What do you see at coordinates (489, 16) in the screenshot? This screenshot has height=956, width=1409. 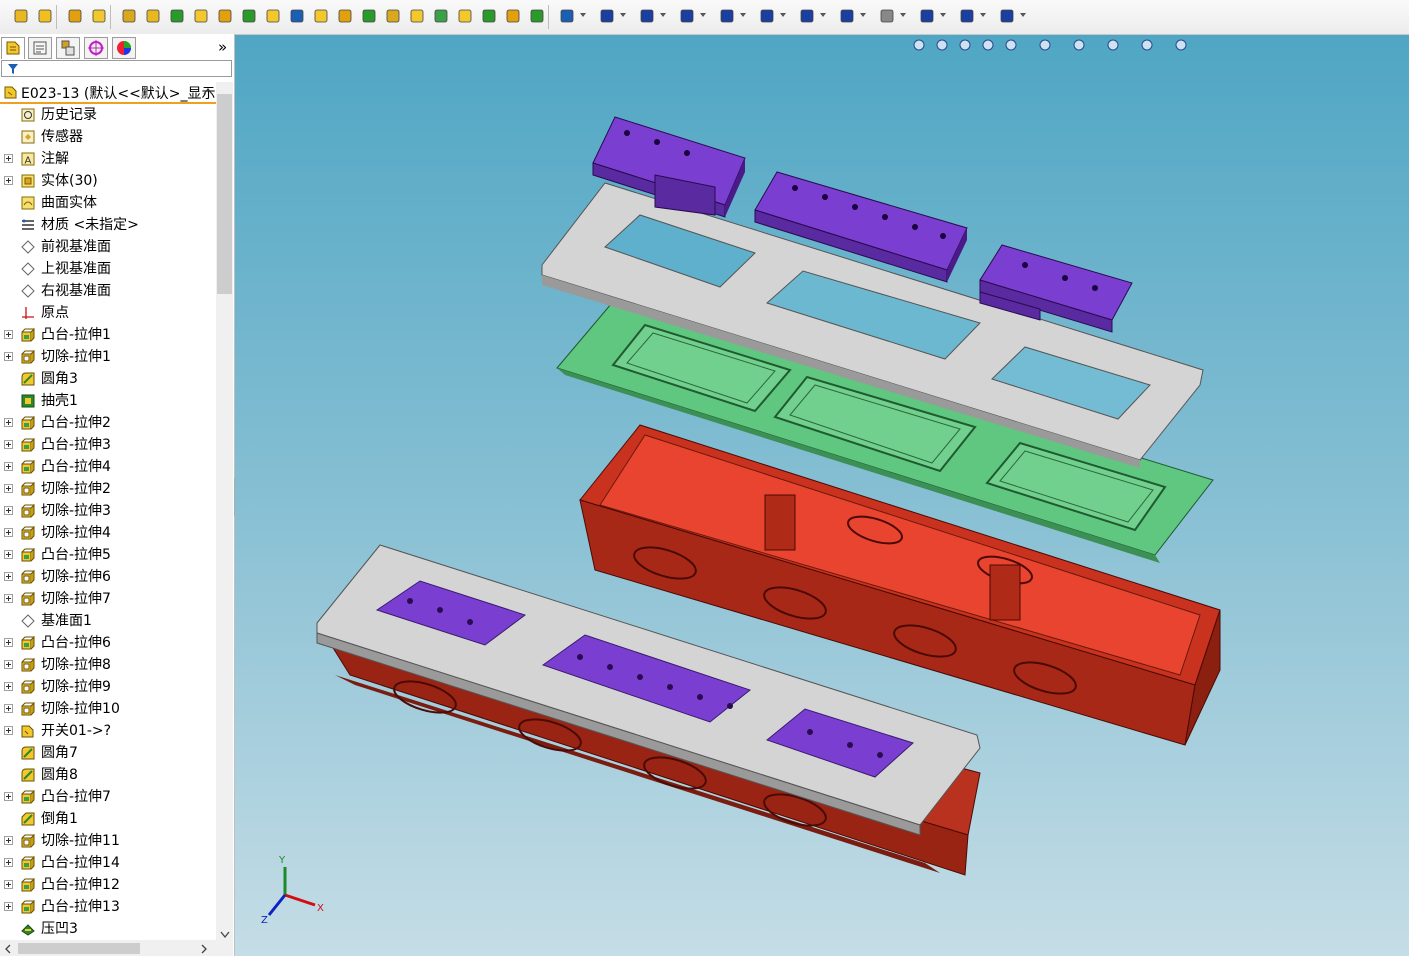 I see `move-icon` at bounding box center [489, 16].